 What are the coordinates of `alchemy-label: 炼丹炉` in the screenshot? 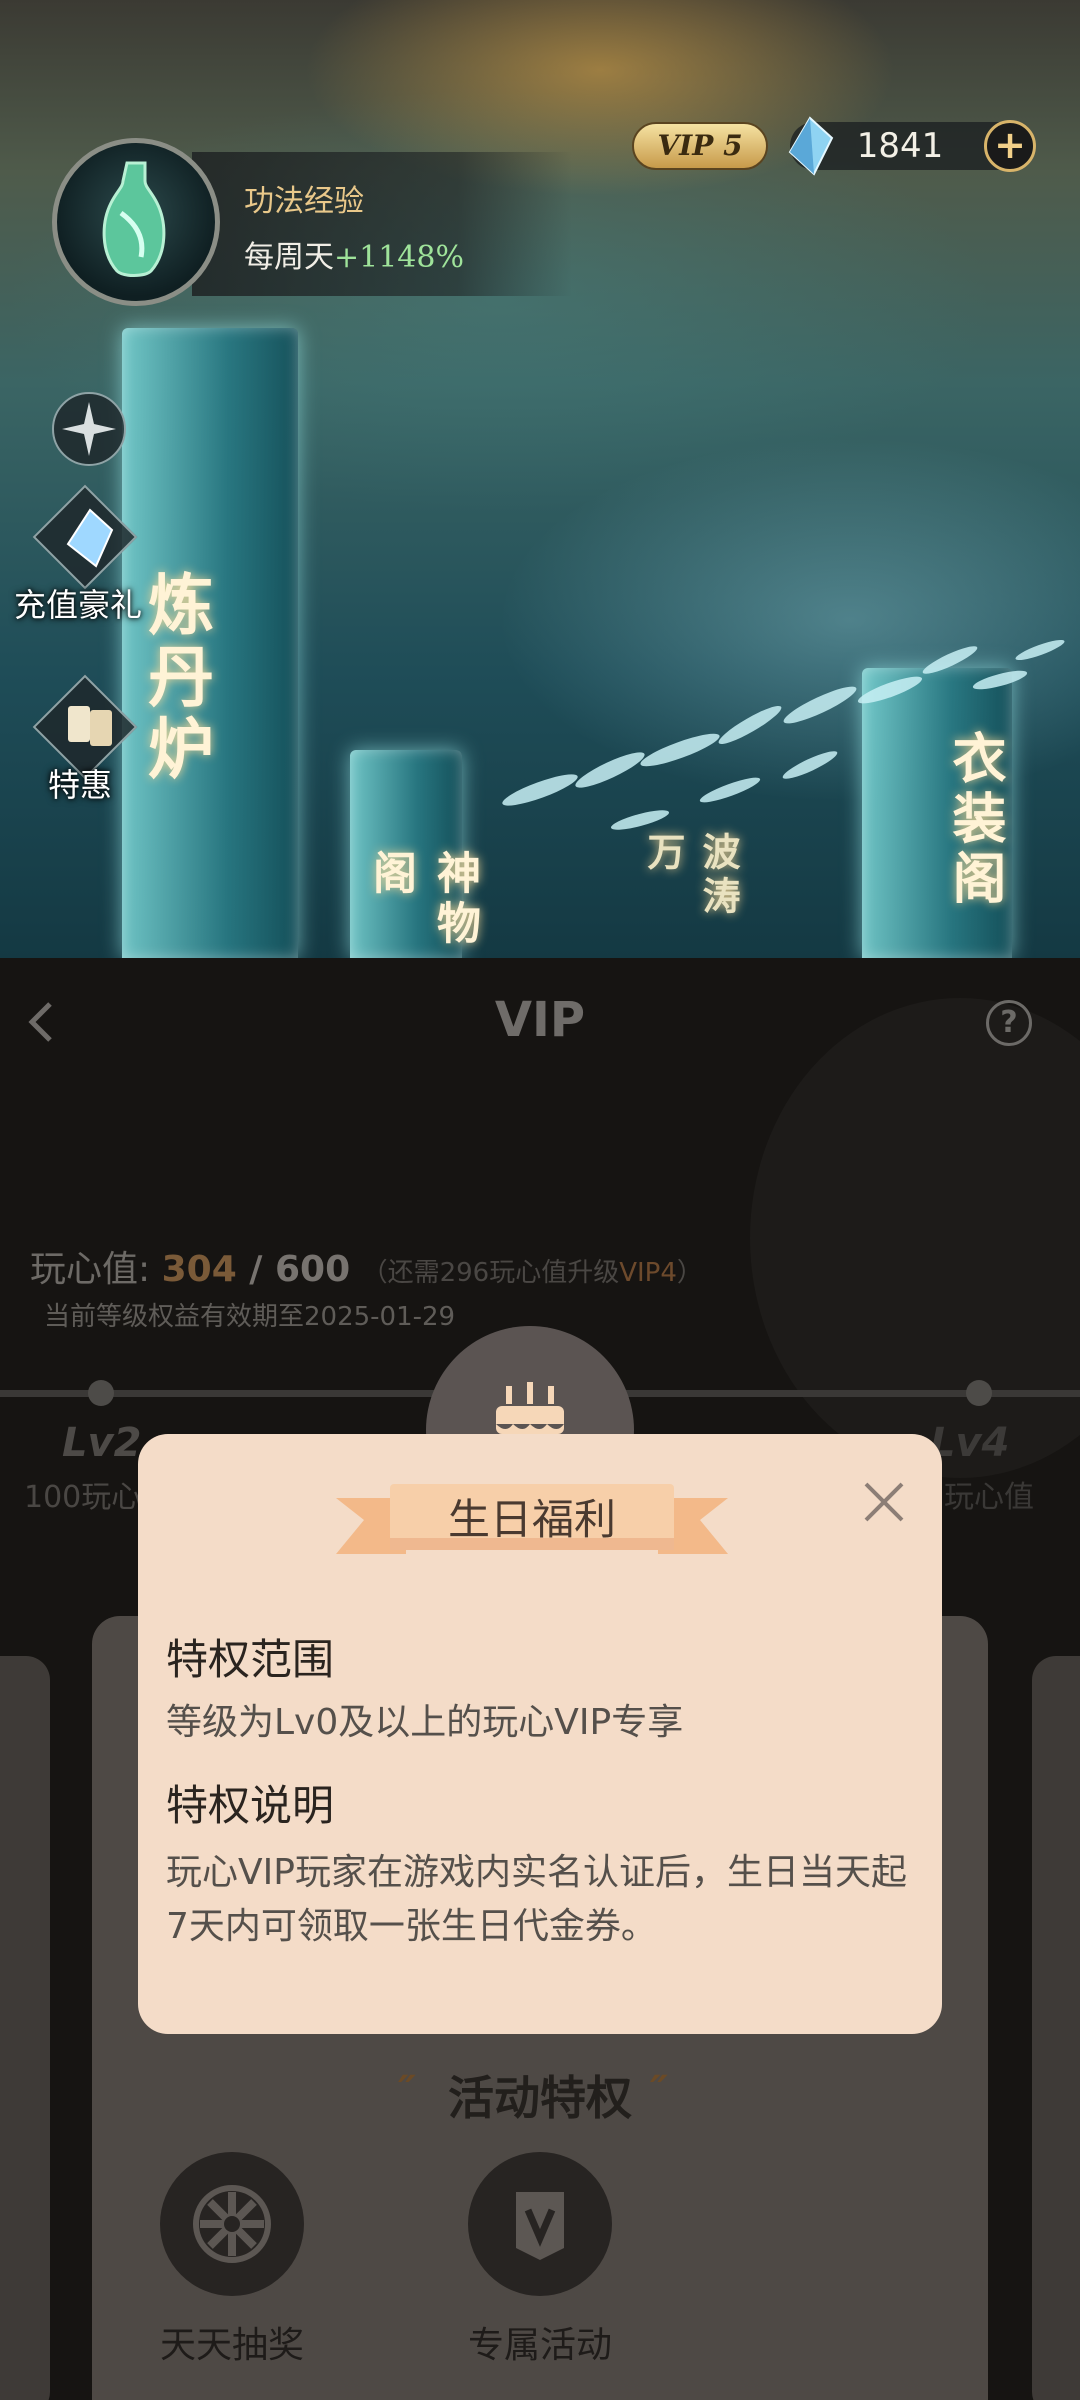 It's located at (176, 678).